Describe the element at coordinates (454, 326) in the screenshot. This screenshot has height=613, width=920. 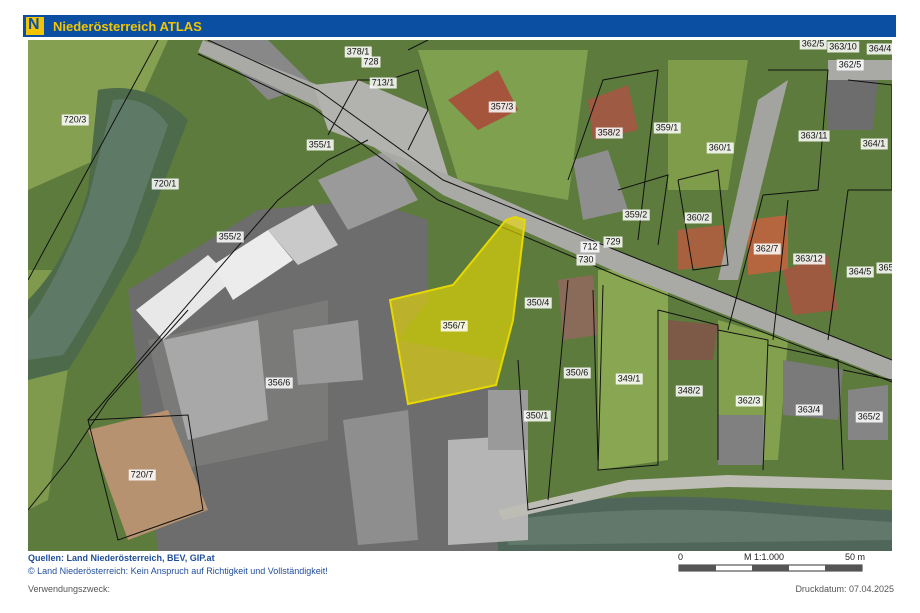
I see `parcel-label-selected: 356/7` at that location.